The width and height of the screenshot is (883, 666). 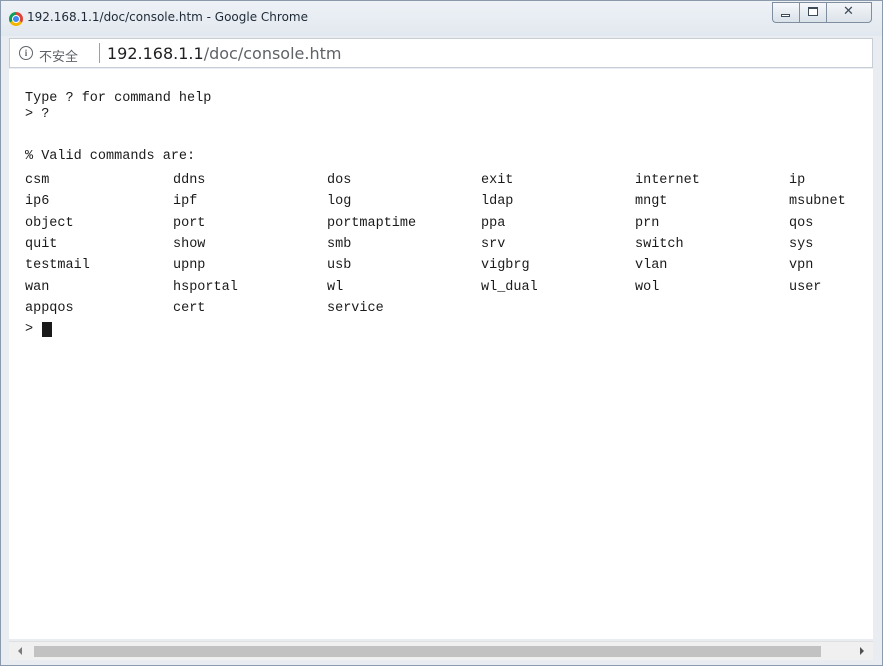 I want to click on info-icon: i, so click(x=26, y=53).